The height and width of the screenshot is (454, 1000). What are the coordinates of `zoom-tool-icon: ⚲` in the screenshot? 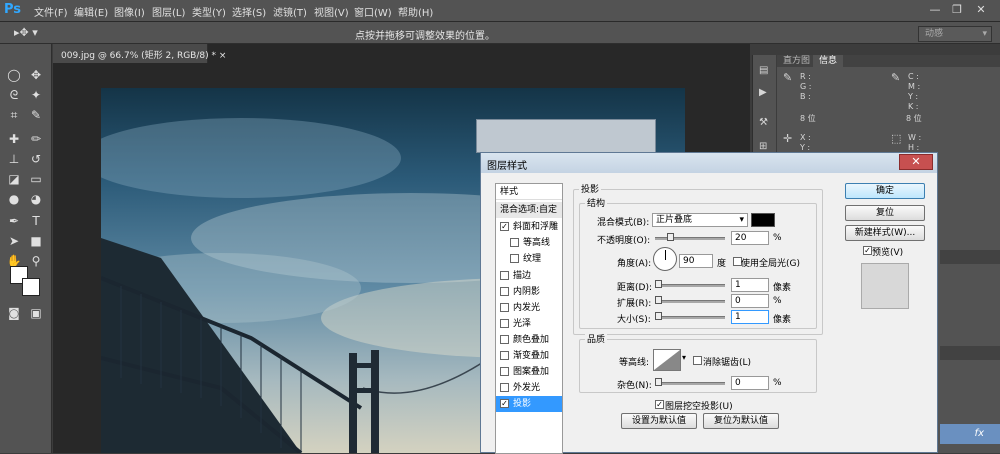 It's located at (36, 261).